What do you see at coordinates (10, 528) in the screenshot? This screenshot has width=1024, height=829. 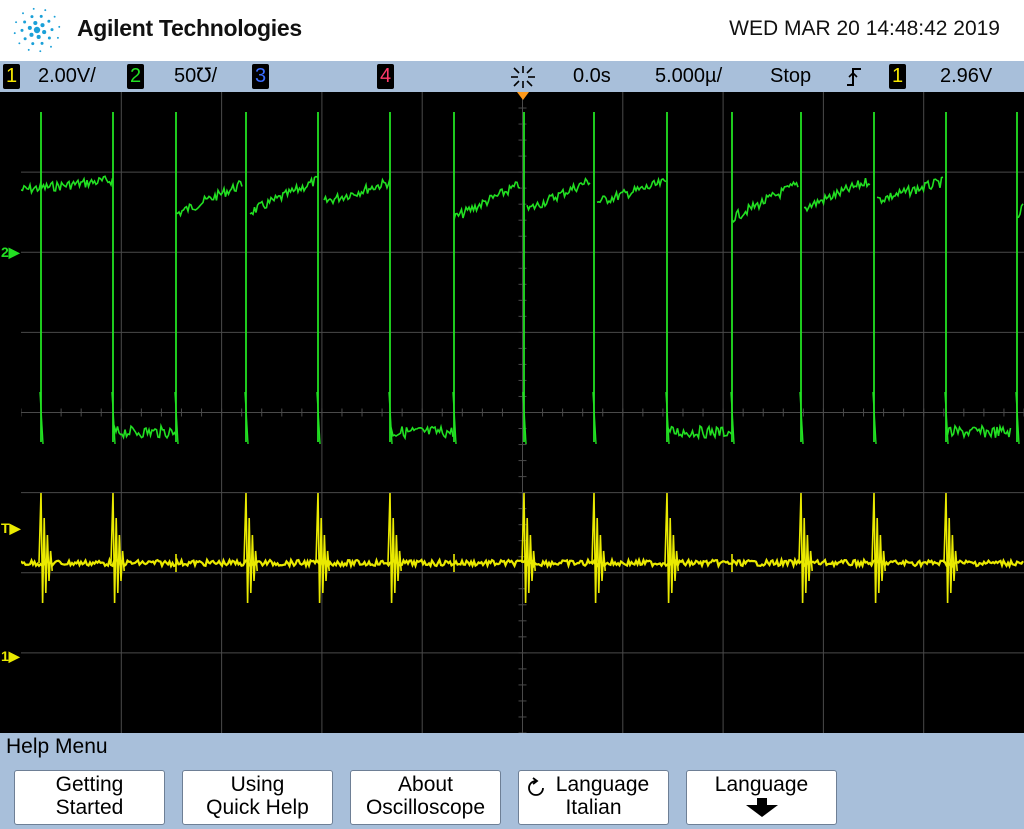 I see `trigger-level-marker: T▶` at bounding box center [10, 528].